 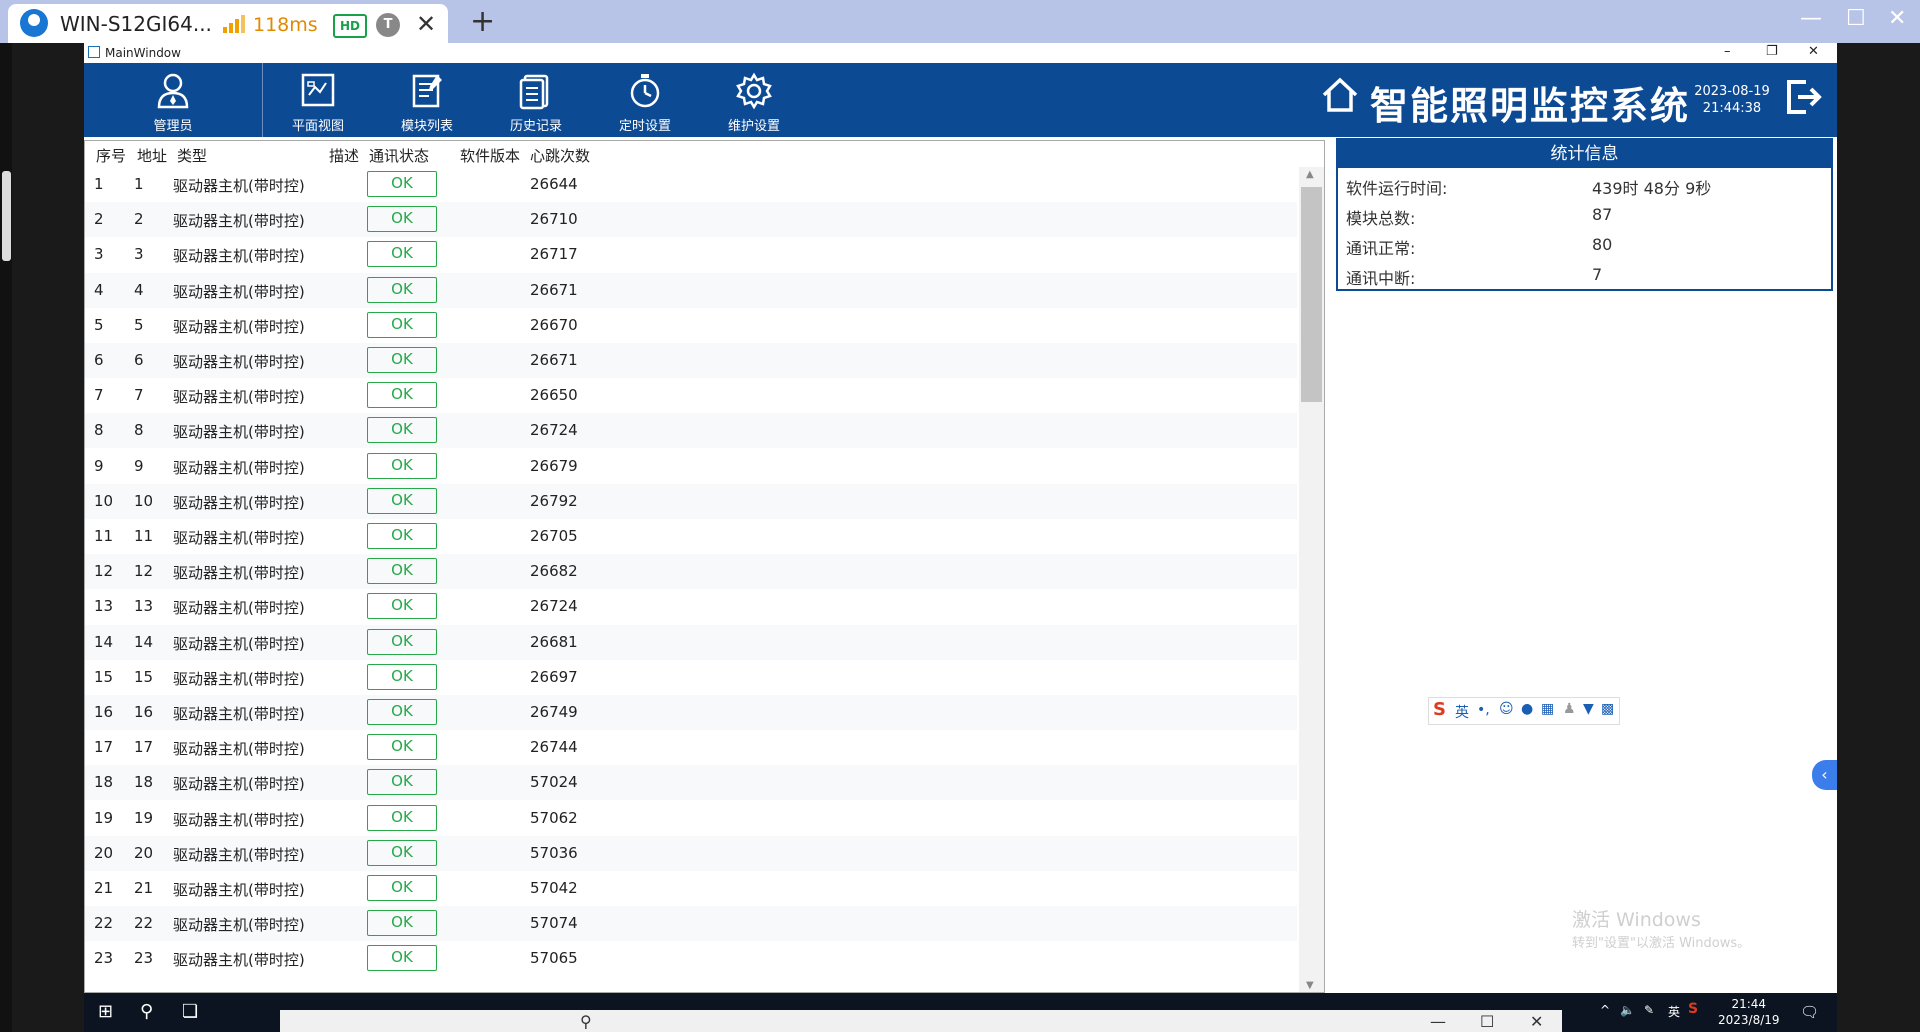 What do you see at coordinates (691, 783) in the screenshot?
I see `table-row: 18 18 驱动器主机(带时控) OK 57024` at bounding box center [691, 783].